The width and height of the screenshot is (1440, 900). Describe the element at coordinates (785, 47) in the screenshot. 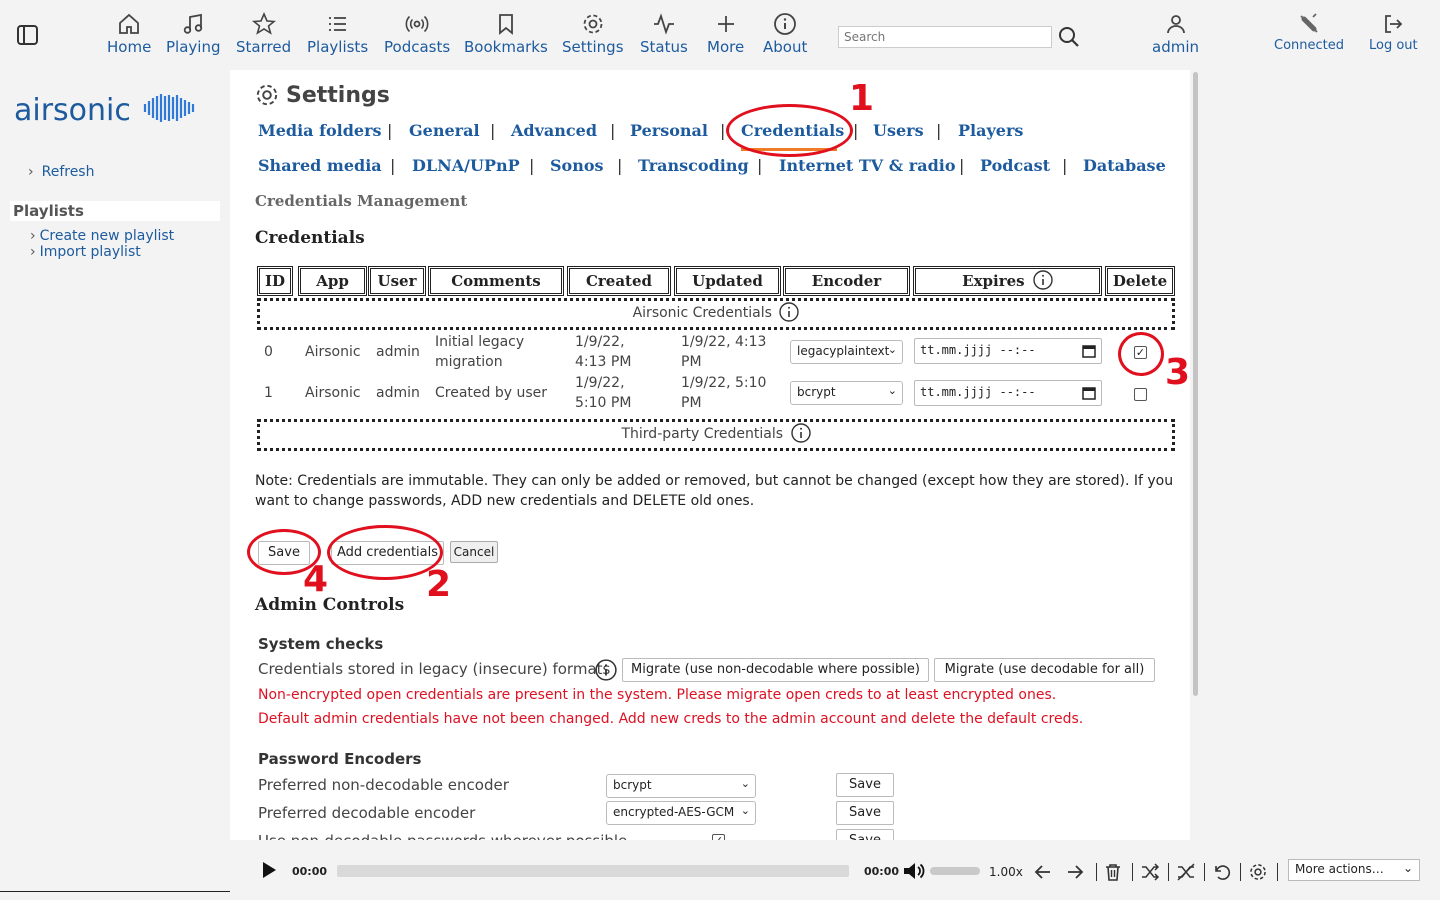

I see `nav-about-label: About` at that location.